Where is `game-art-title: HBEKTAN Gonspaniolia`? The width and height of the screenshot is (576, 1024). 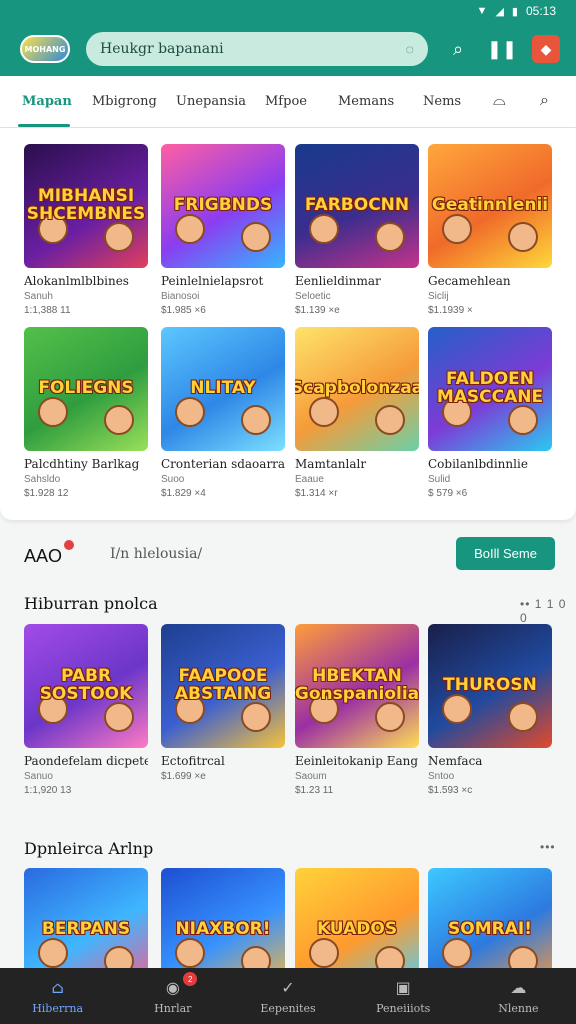
game-art-title: HBEKTAN Gonspaniolia is located at coordinates (357, 685).